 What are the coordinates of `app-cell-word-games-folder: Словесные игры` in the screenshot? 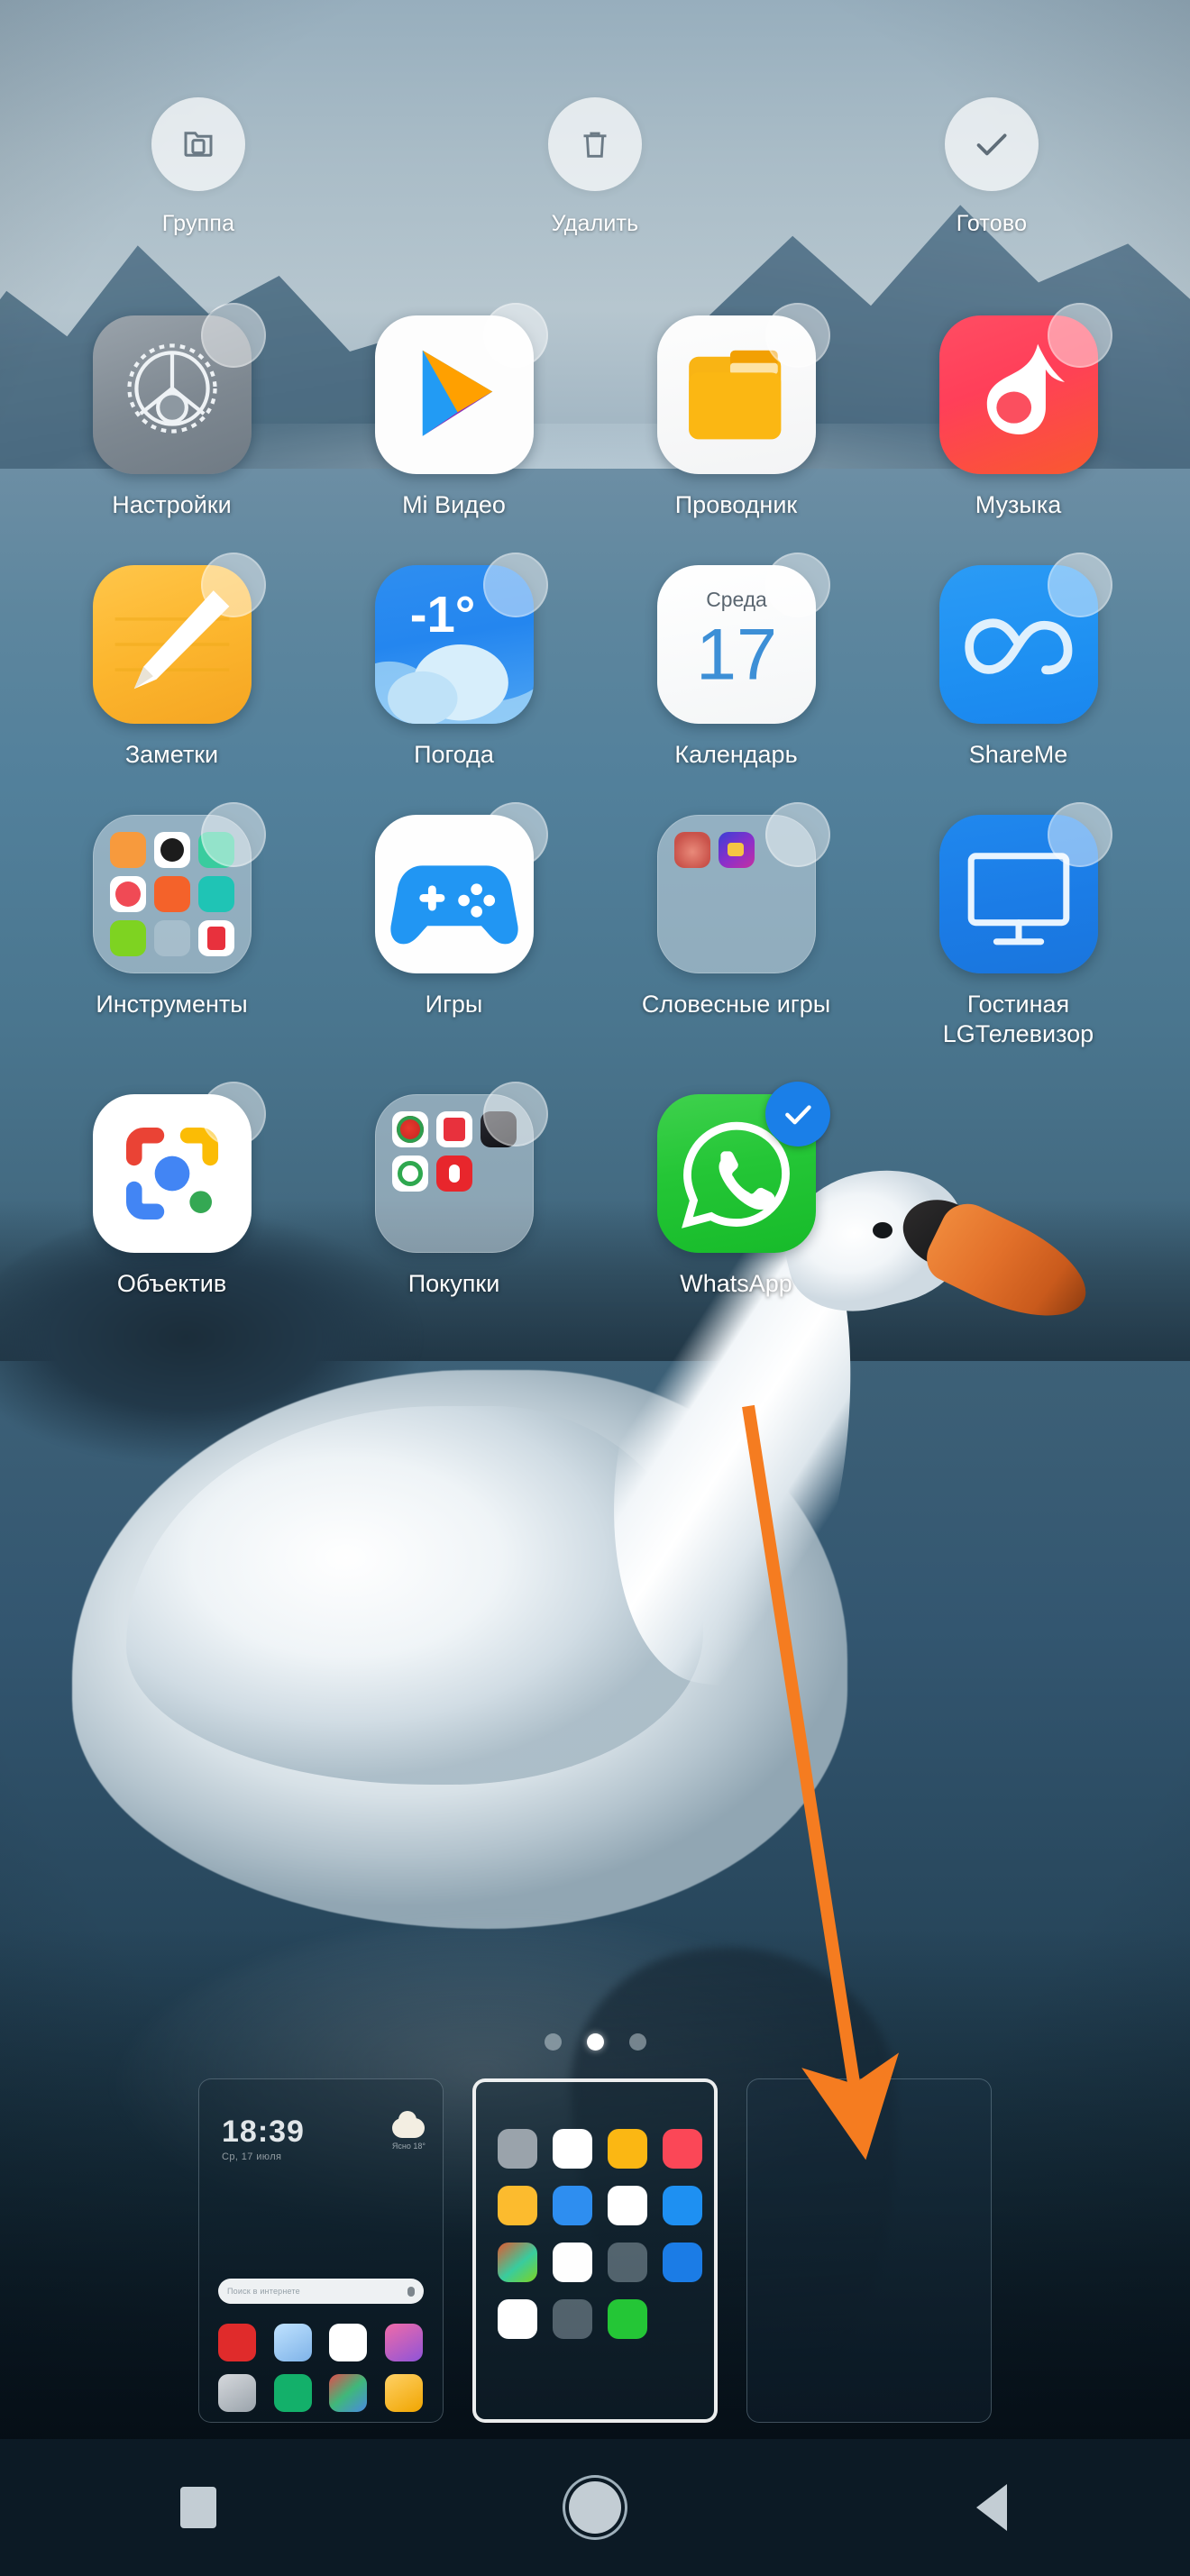 It's located at (736, 925).